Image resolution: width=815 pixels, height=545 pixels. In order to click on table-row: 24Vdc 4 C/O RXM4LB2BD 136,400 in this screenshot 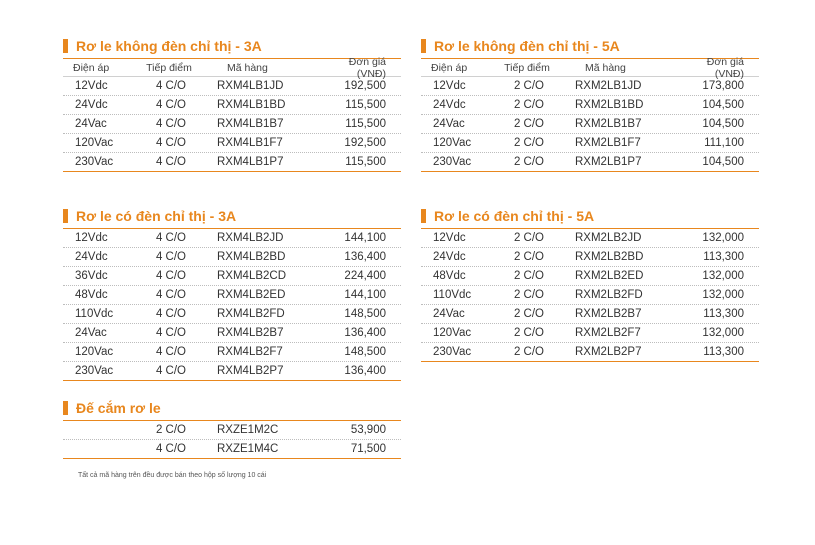, I will do `click(232, 257)`.